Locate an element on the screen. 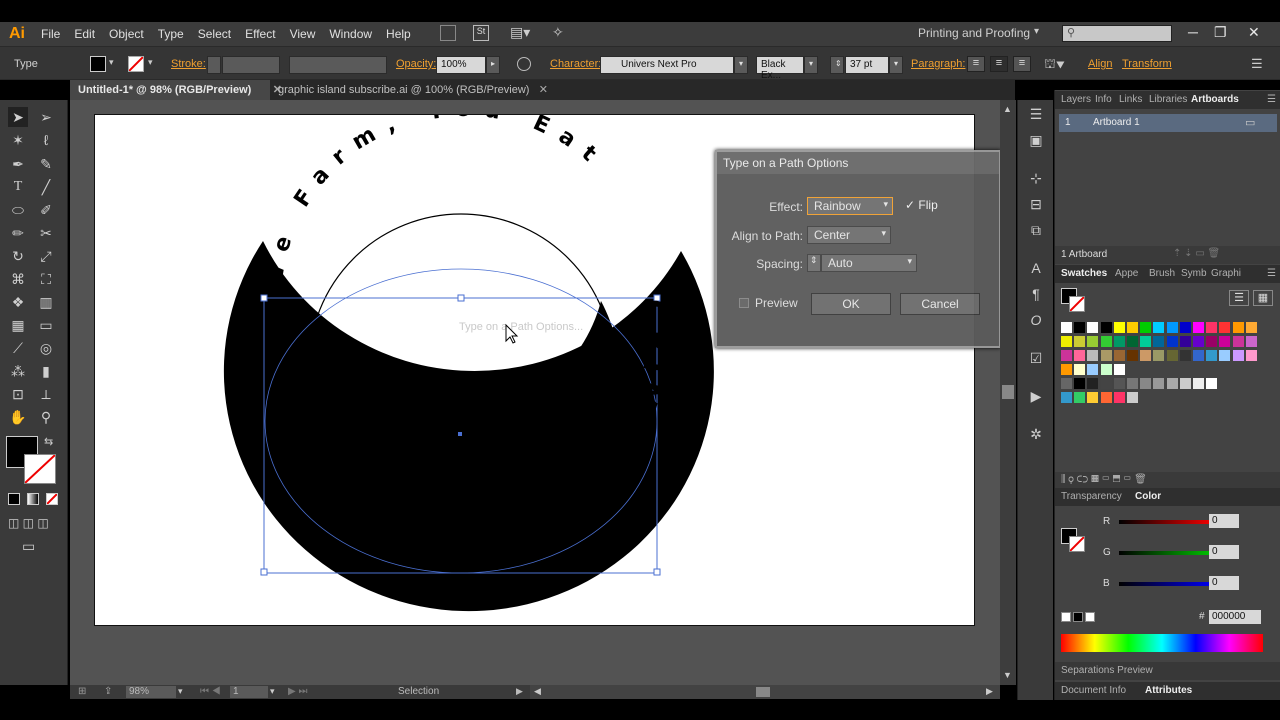 The height and width of the screenshot is (720, 1280). font-size-input: 37 pt is located at coordinates (867, 65).